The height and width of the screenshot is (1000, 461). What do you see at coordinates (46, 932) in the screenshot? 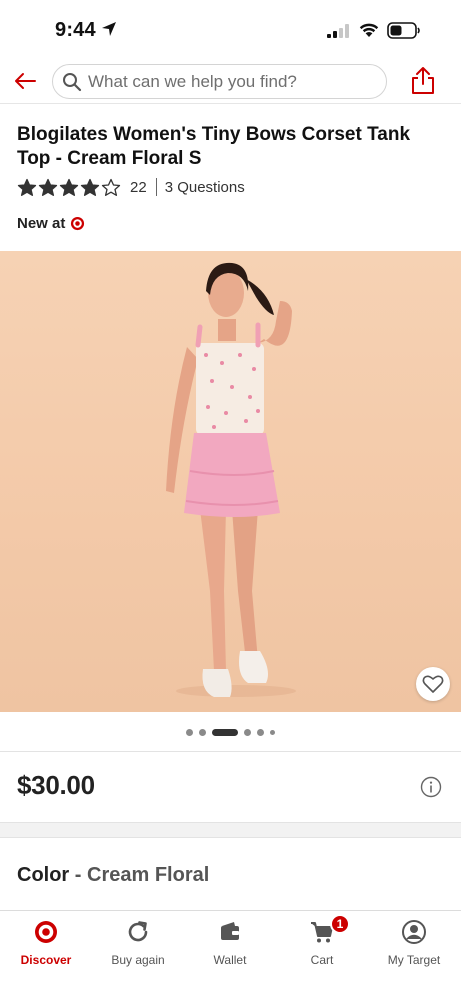
I see `target-bullseye-icon` at bounding box center [46, 932].